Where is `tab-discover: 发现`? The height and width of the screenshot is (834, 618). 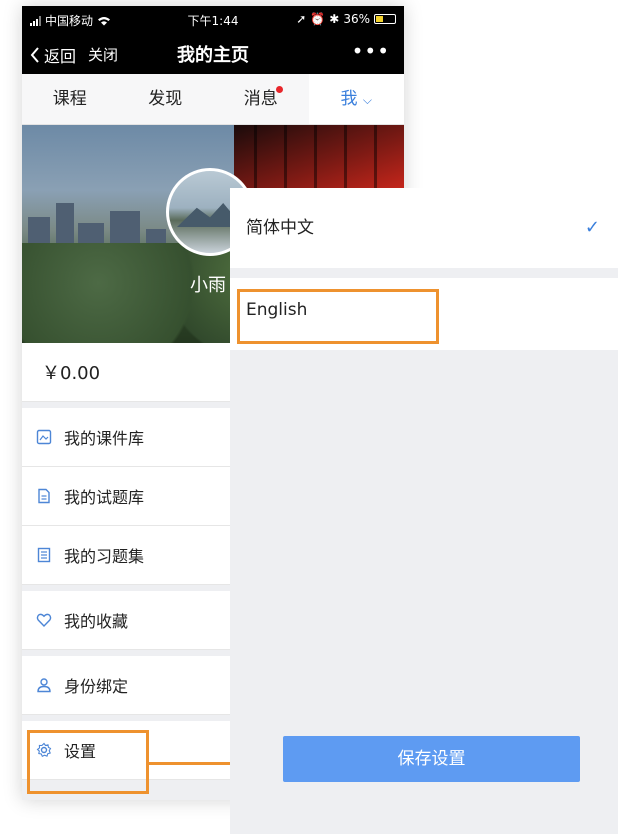 tab-discover: 发现 is located at coordinates (166, 99).